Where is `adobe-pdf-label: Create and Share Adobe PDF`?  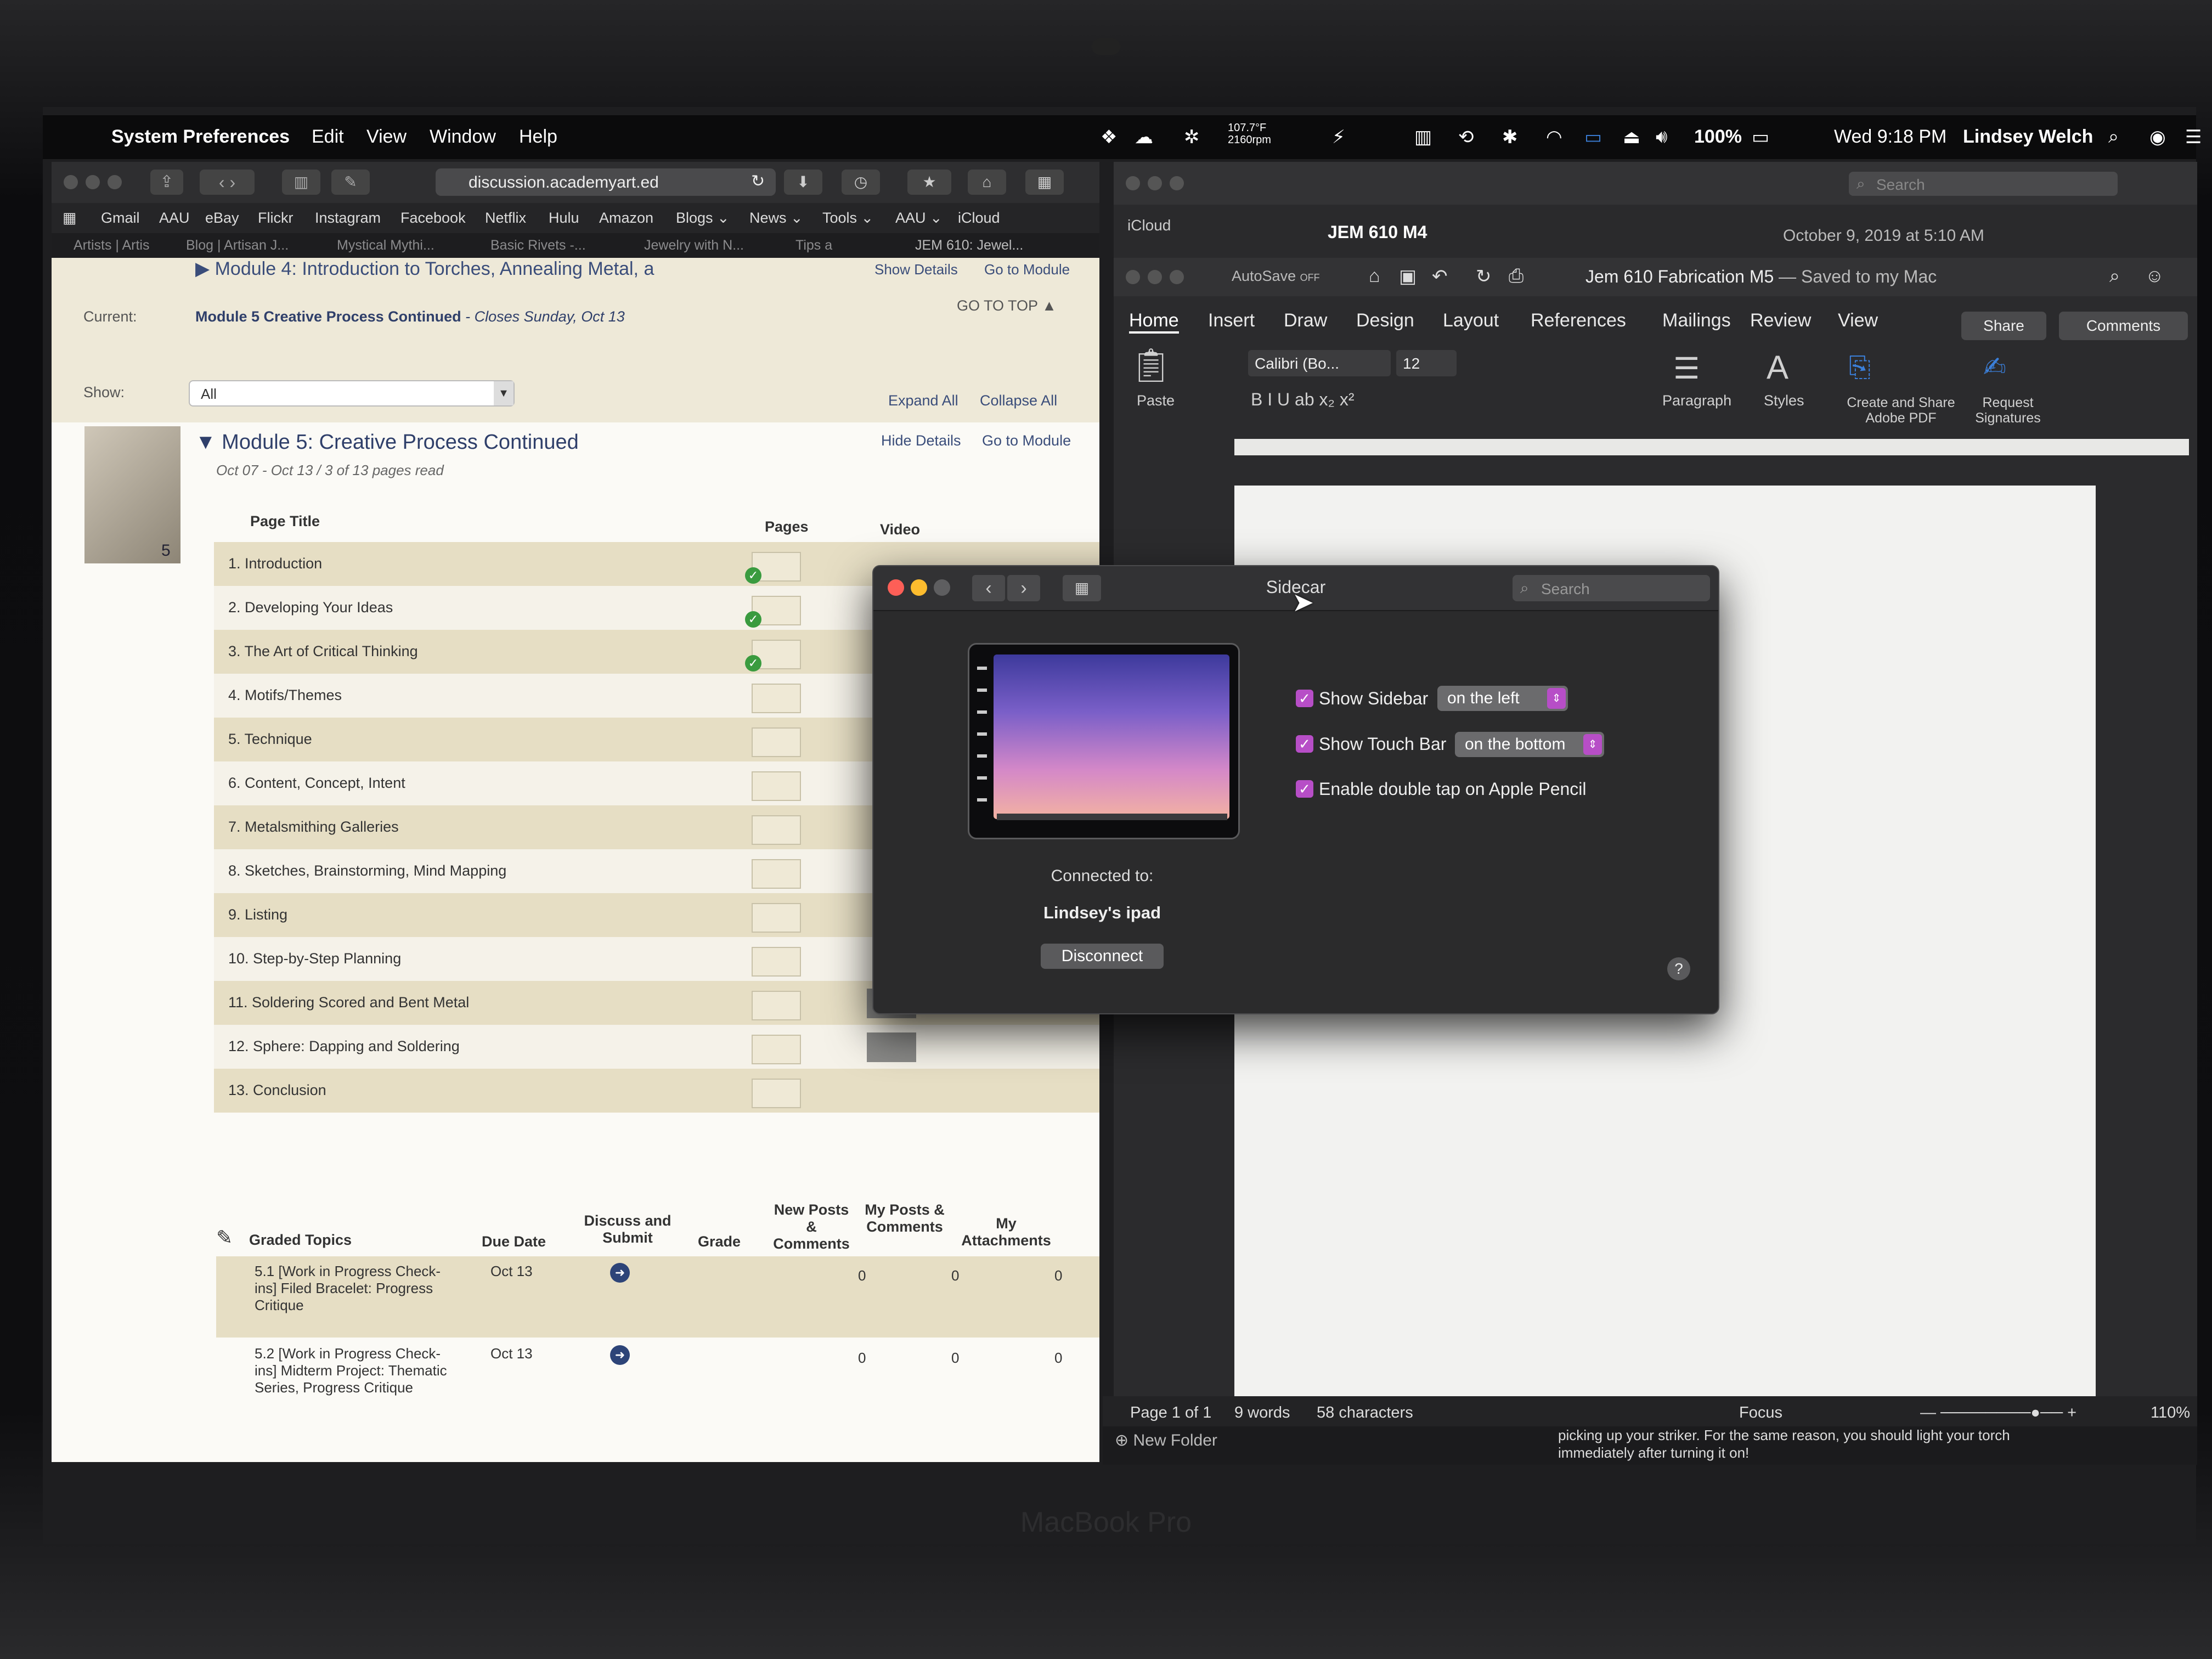
adobe-pdf-label: Create and Share Adobe PDF is located at coordinates (1901, 411).